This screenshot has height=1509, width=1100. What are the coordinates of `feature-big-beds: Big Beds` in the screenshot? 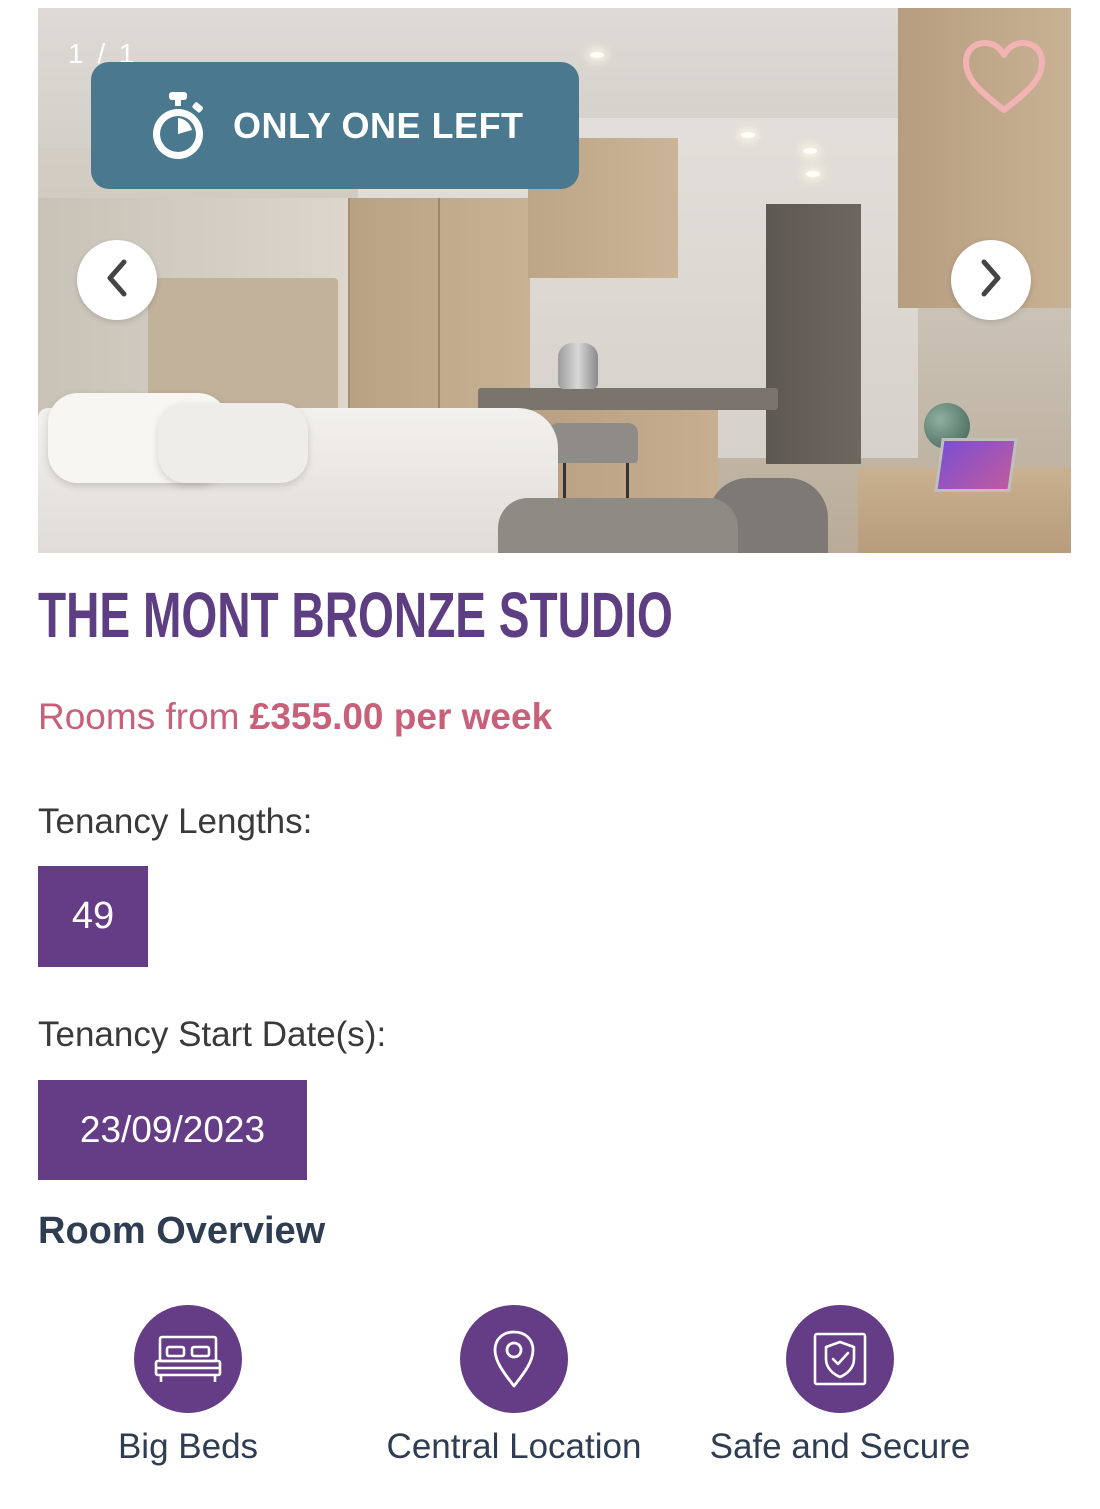 It's located at (188, 1386).